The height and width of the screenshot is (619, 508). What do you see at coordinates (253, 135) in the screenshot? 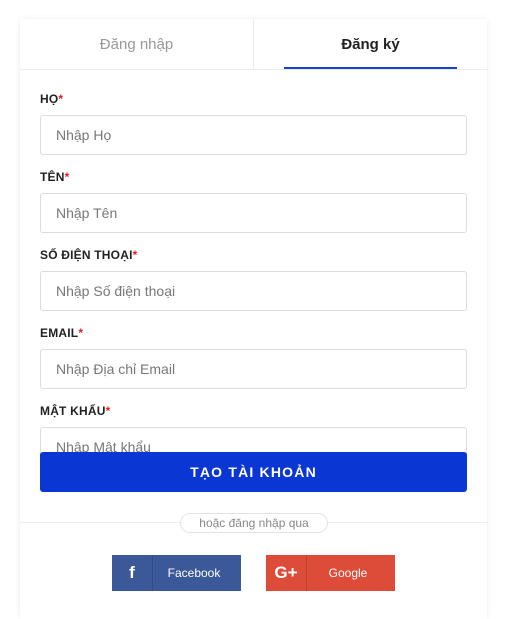
I see `last-name-input` at bounding box center [253, 135].